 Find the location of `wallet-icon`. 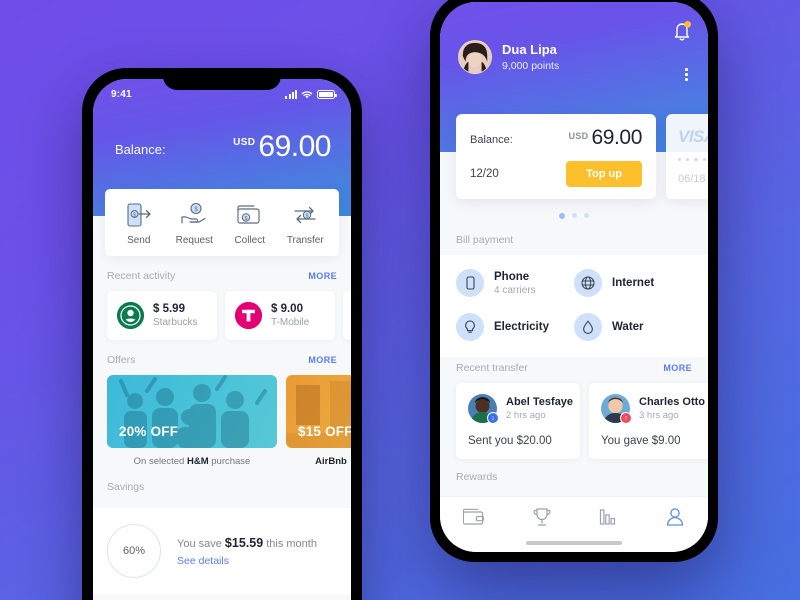

wallet-icon is located at coordinates (474, 516).